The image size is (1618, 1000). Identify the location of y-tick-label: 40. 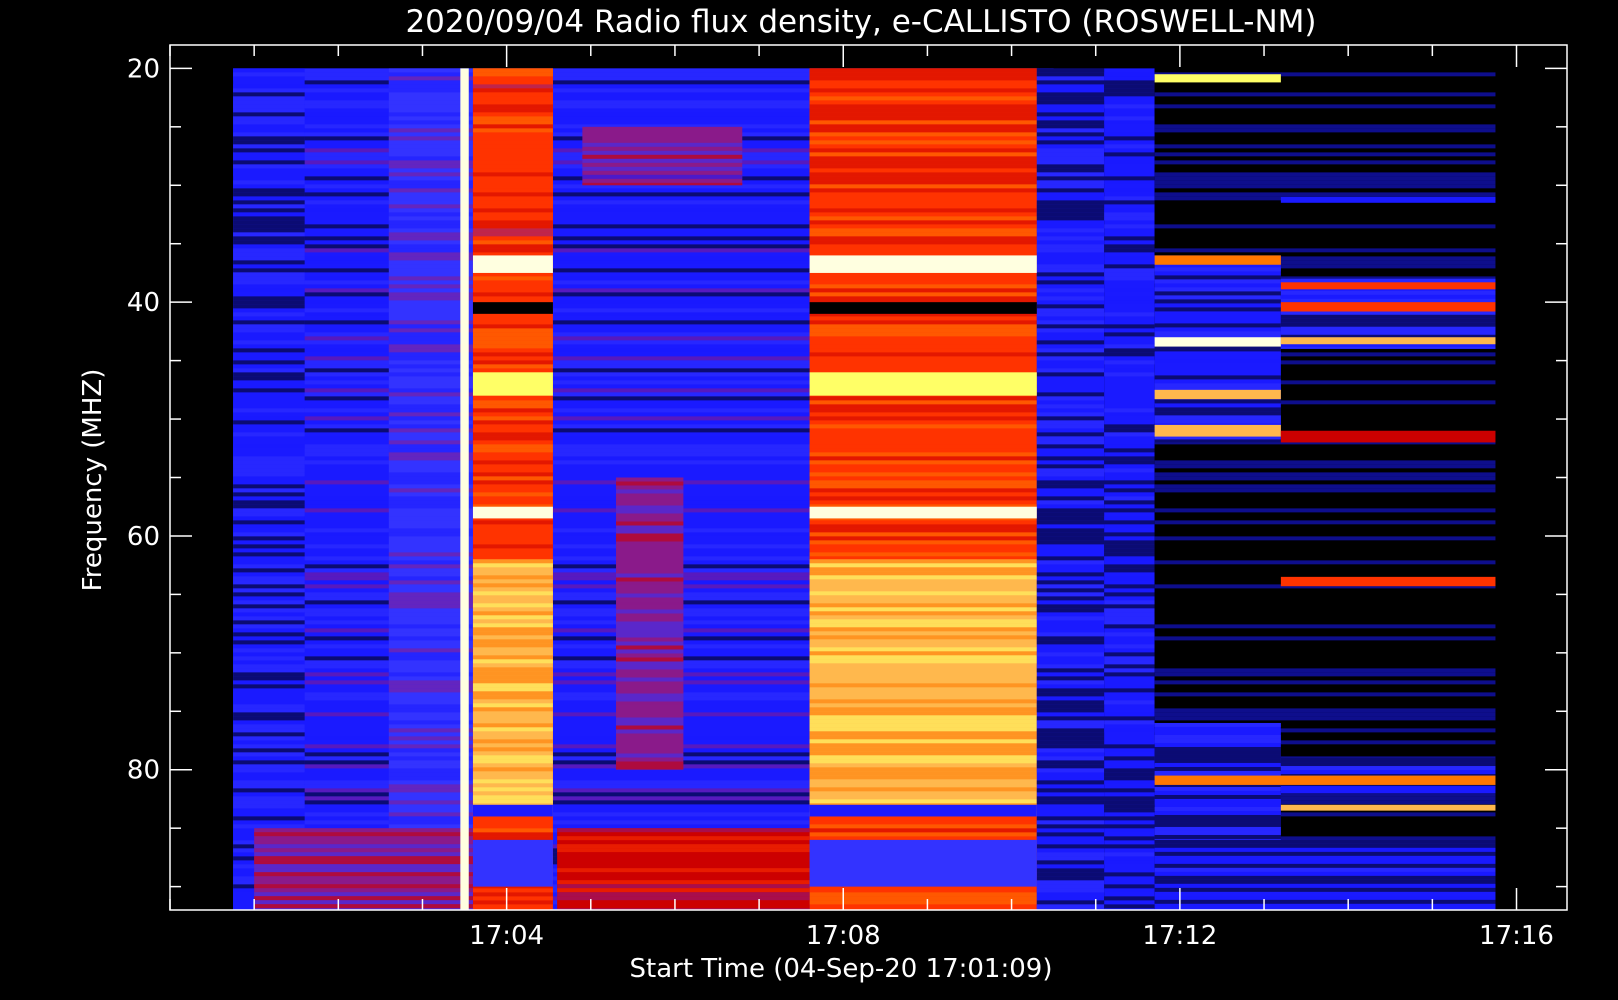
(143, 303).